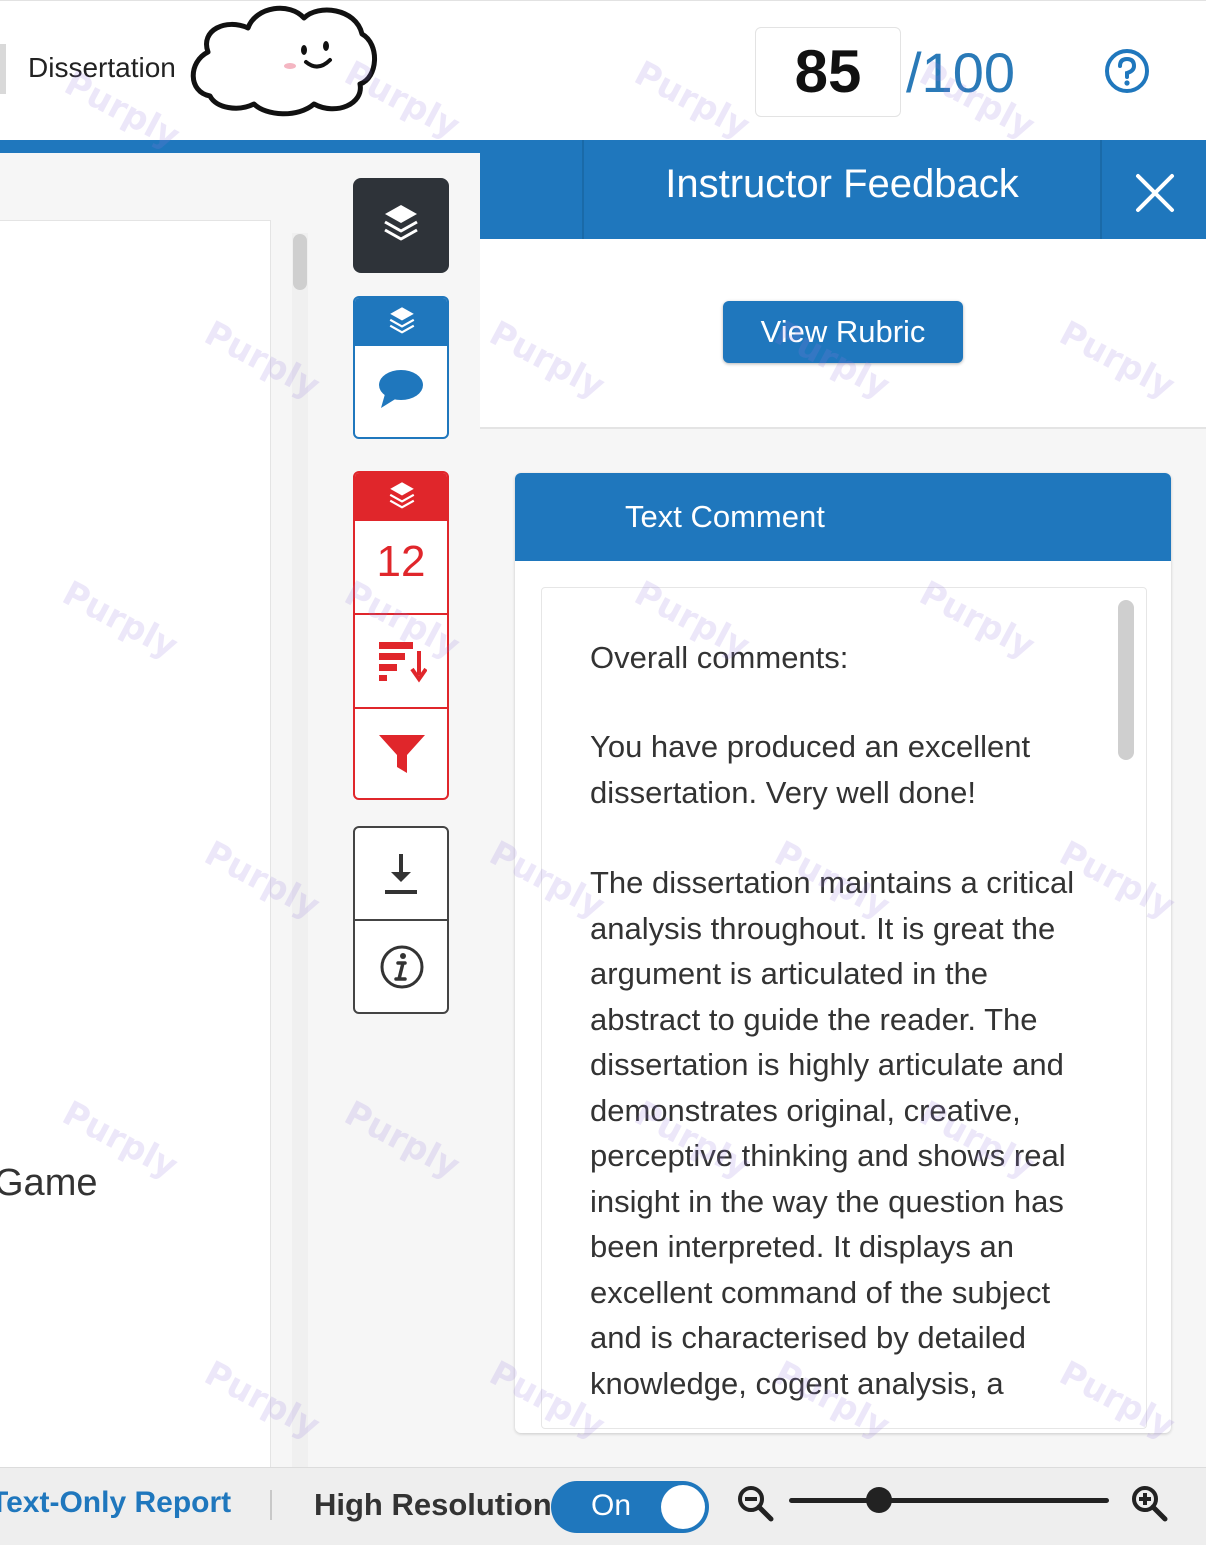  What do you see at coordinates (433, 1504) in the screenshot?
I see `high-resolution-label: High Resolution` at bounding box center [433, 1504].